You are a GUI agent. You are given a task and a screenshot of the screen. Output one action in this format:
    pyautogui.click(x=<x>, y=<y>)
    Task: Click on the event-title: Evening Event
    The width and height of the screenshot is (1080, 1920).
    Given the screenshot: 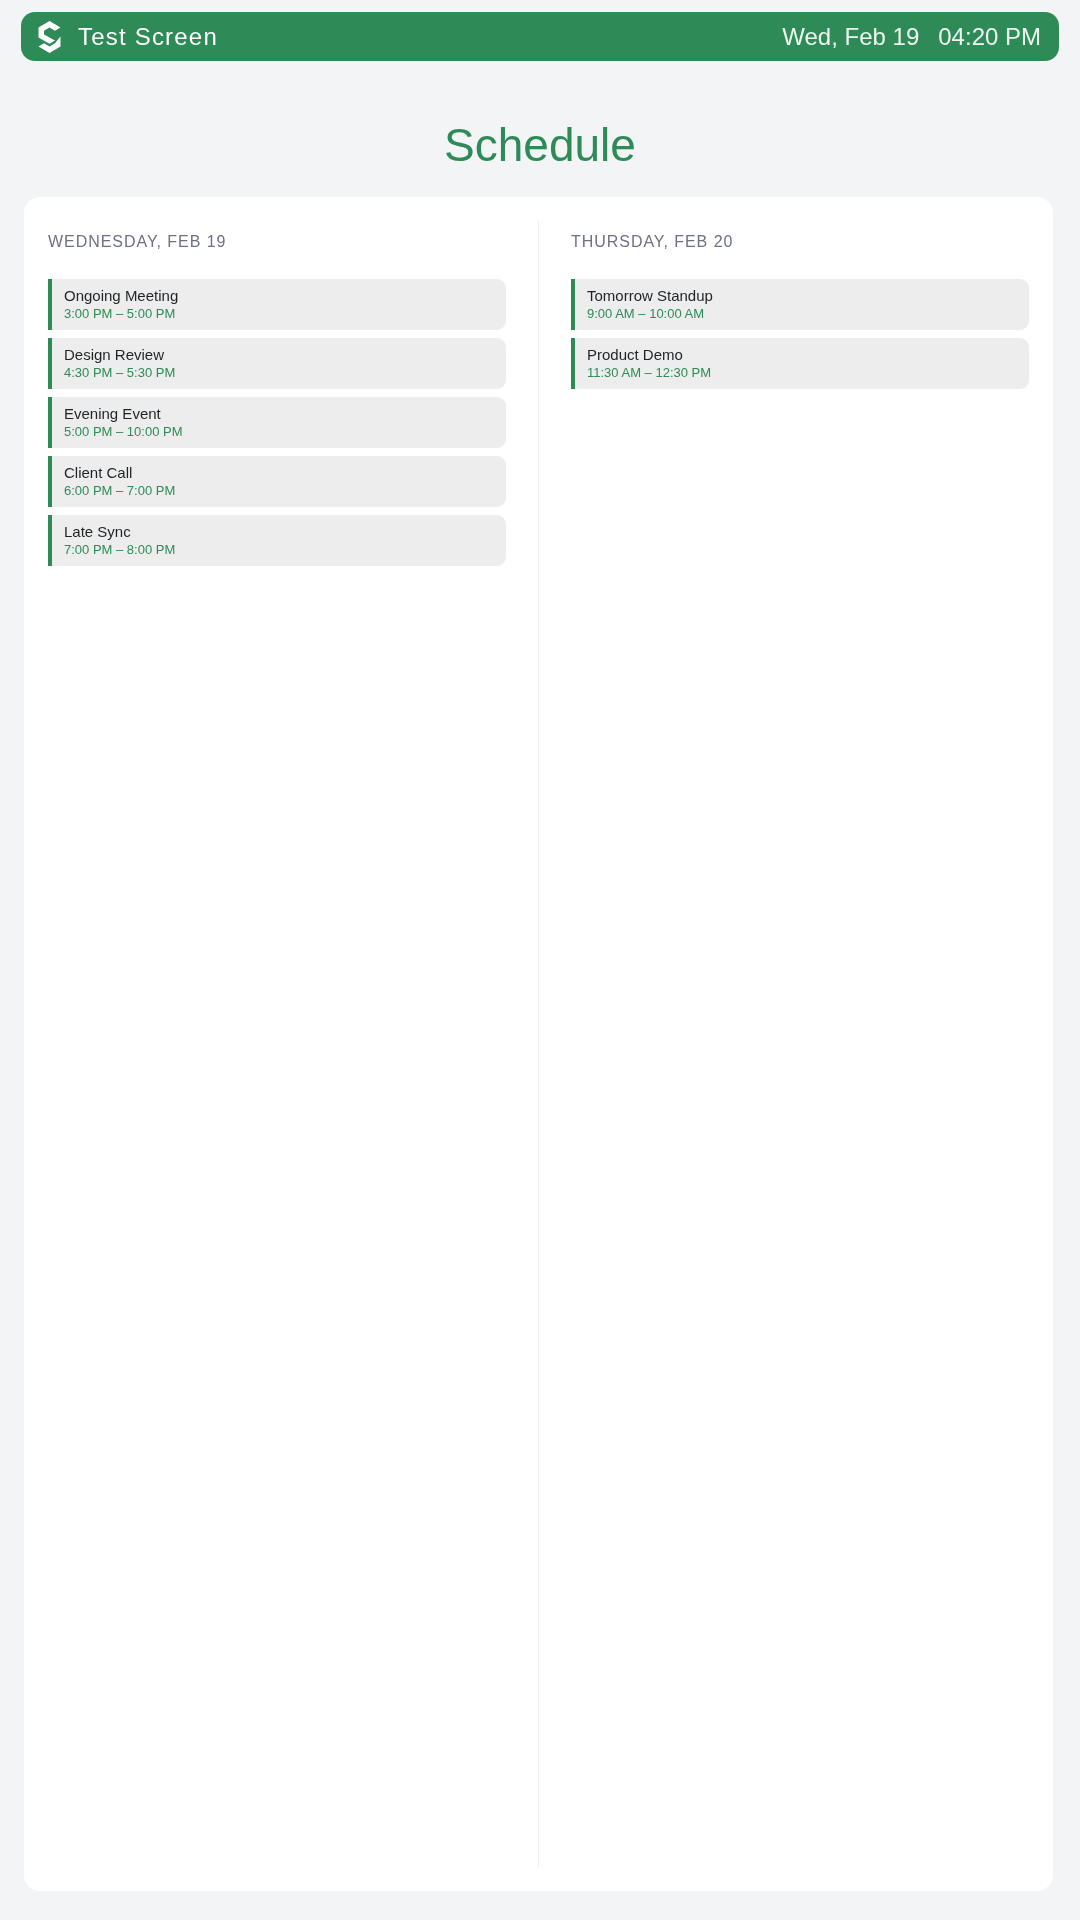 What is the action you would take?
    pyautogui.click(x=113, y=413)
    